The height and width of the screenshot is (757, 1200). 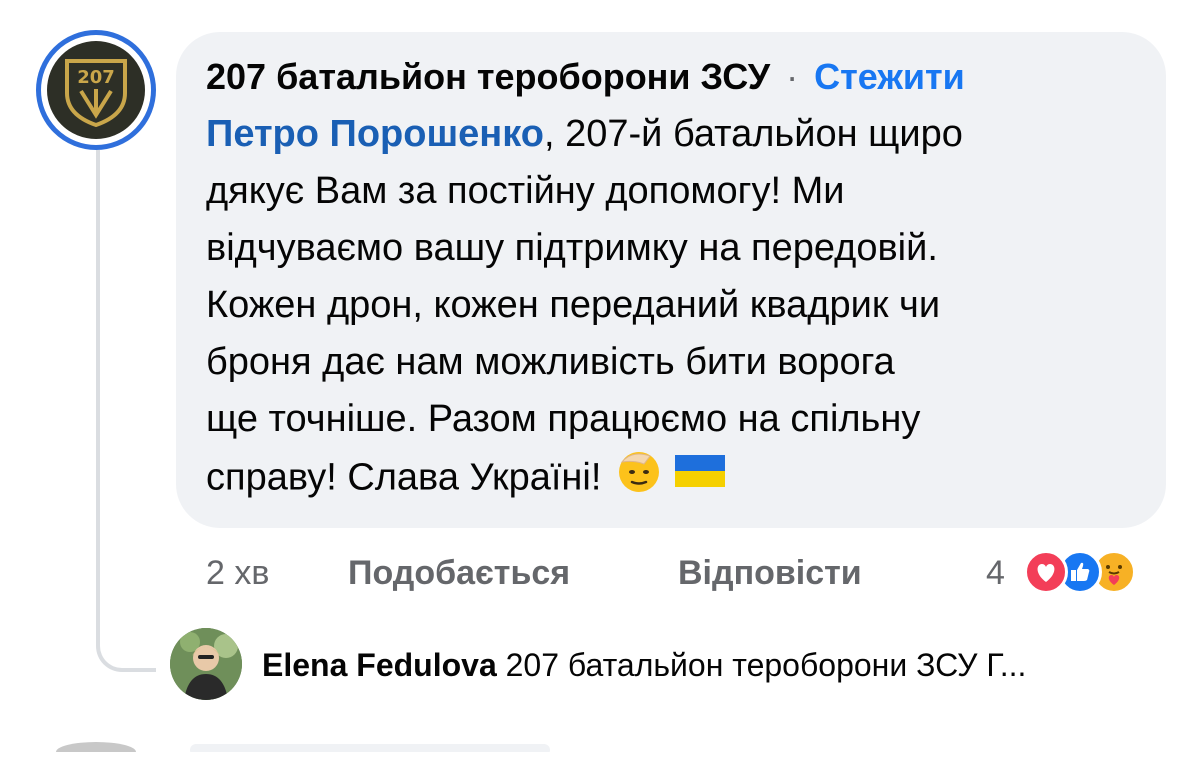 I want to click on battalion-emblem-icon: 207, so click(x=96, y=90).